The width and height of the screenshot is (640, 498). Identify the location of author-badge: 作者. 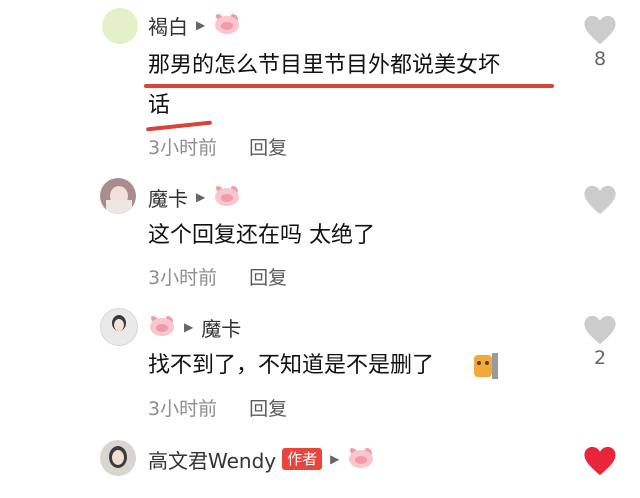
(302, 459).